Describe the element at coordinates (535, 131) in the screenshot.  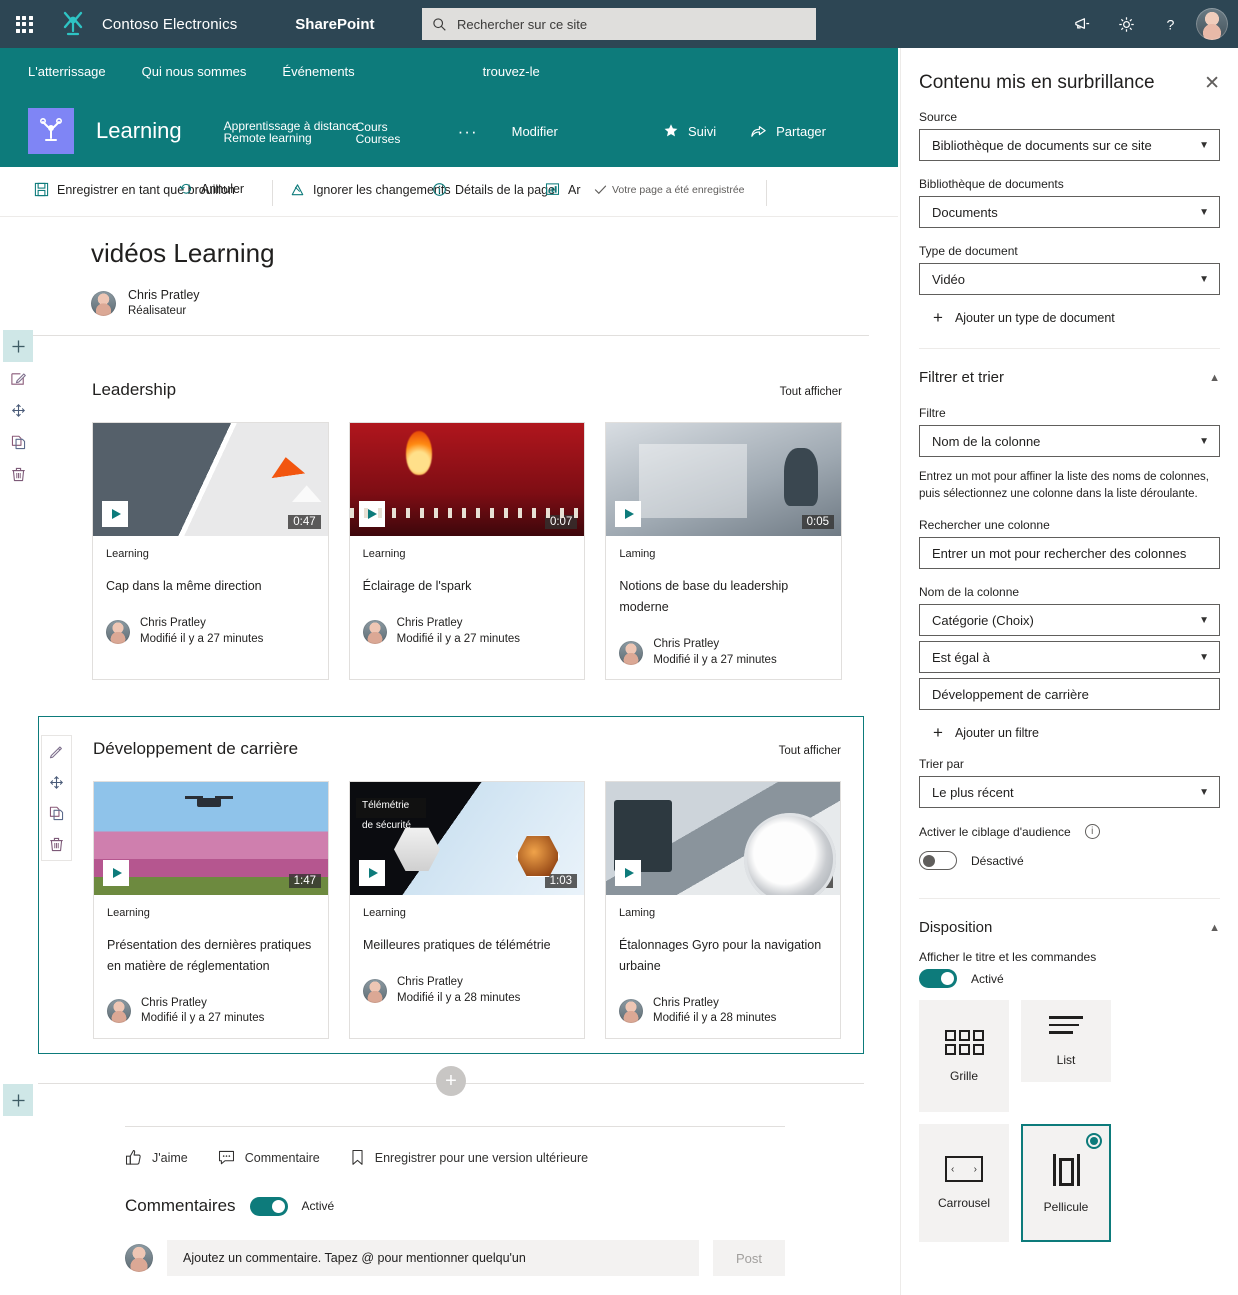
I see `header-edit-link: Modifier` at that location.